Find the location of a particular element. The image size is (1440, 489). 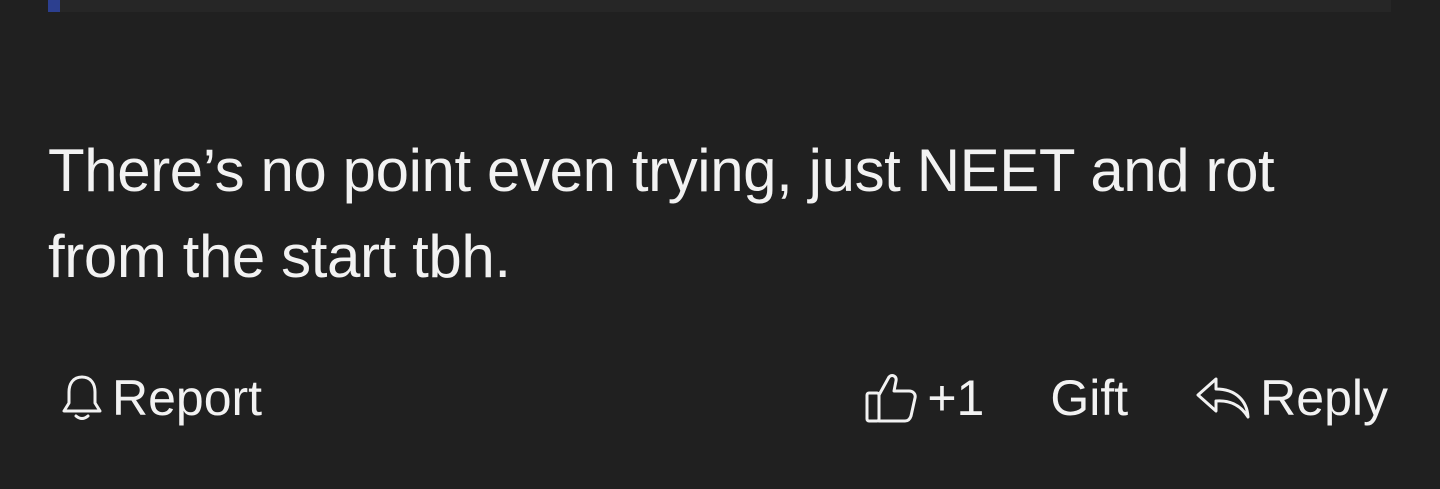

reply-button: Reply is located at coordinates (1291, 398).